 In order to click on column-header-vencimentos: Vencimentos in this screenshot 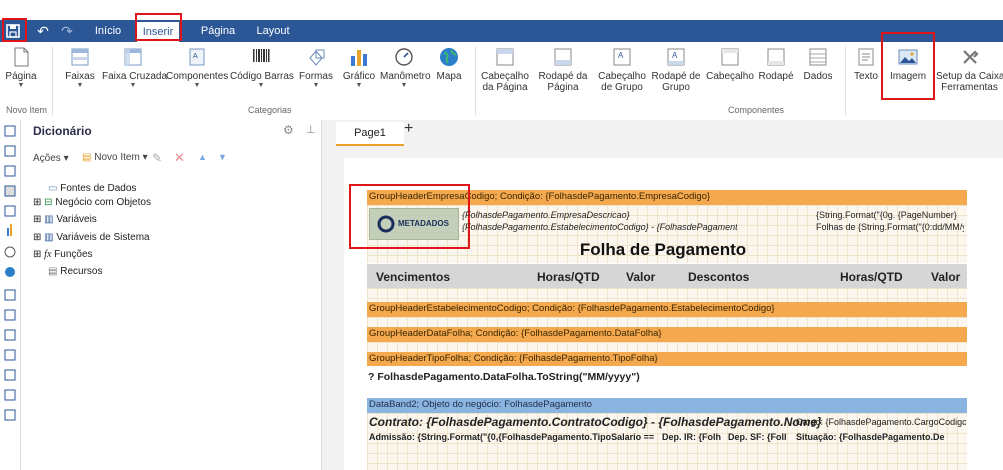, I will do `click(436, 276)`.